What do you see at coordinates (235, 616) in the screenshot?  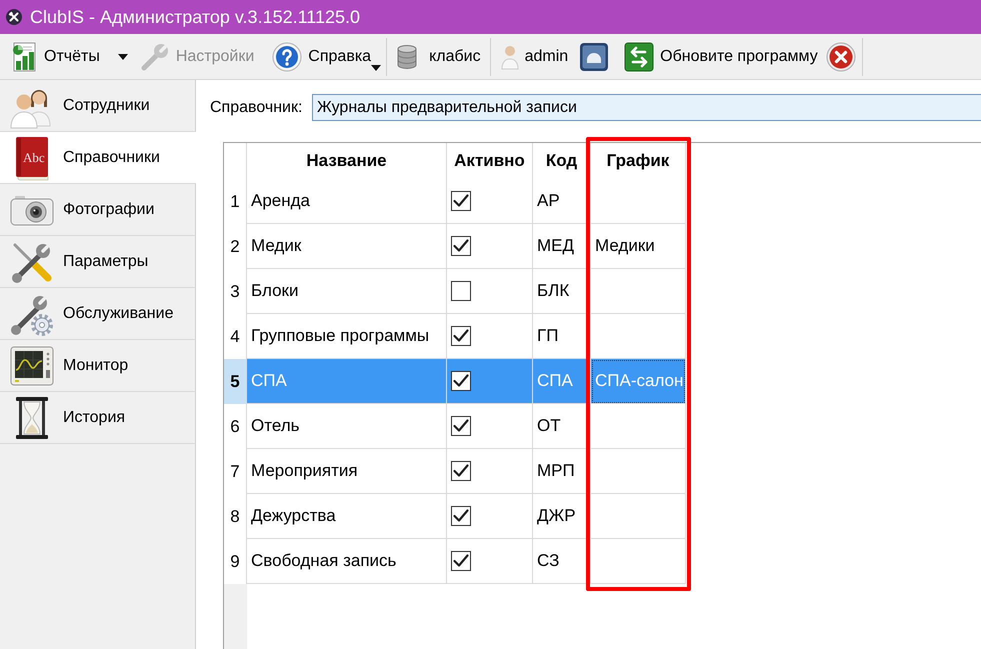 I see `gutter-background` at bounding box center [235, 616].